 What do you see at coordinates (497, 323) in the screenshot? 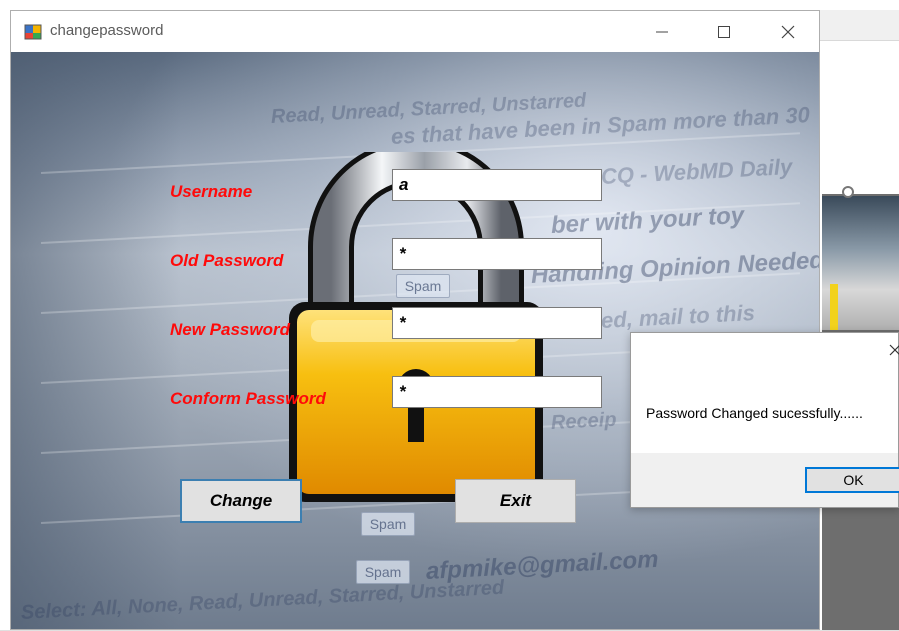
I see `new-password-input: *` at bounding box center [497, 323].